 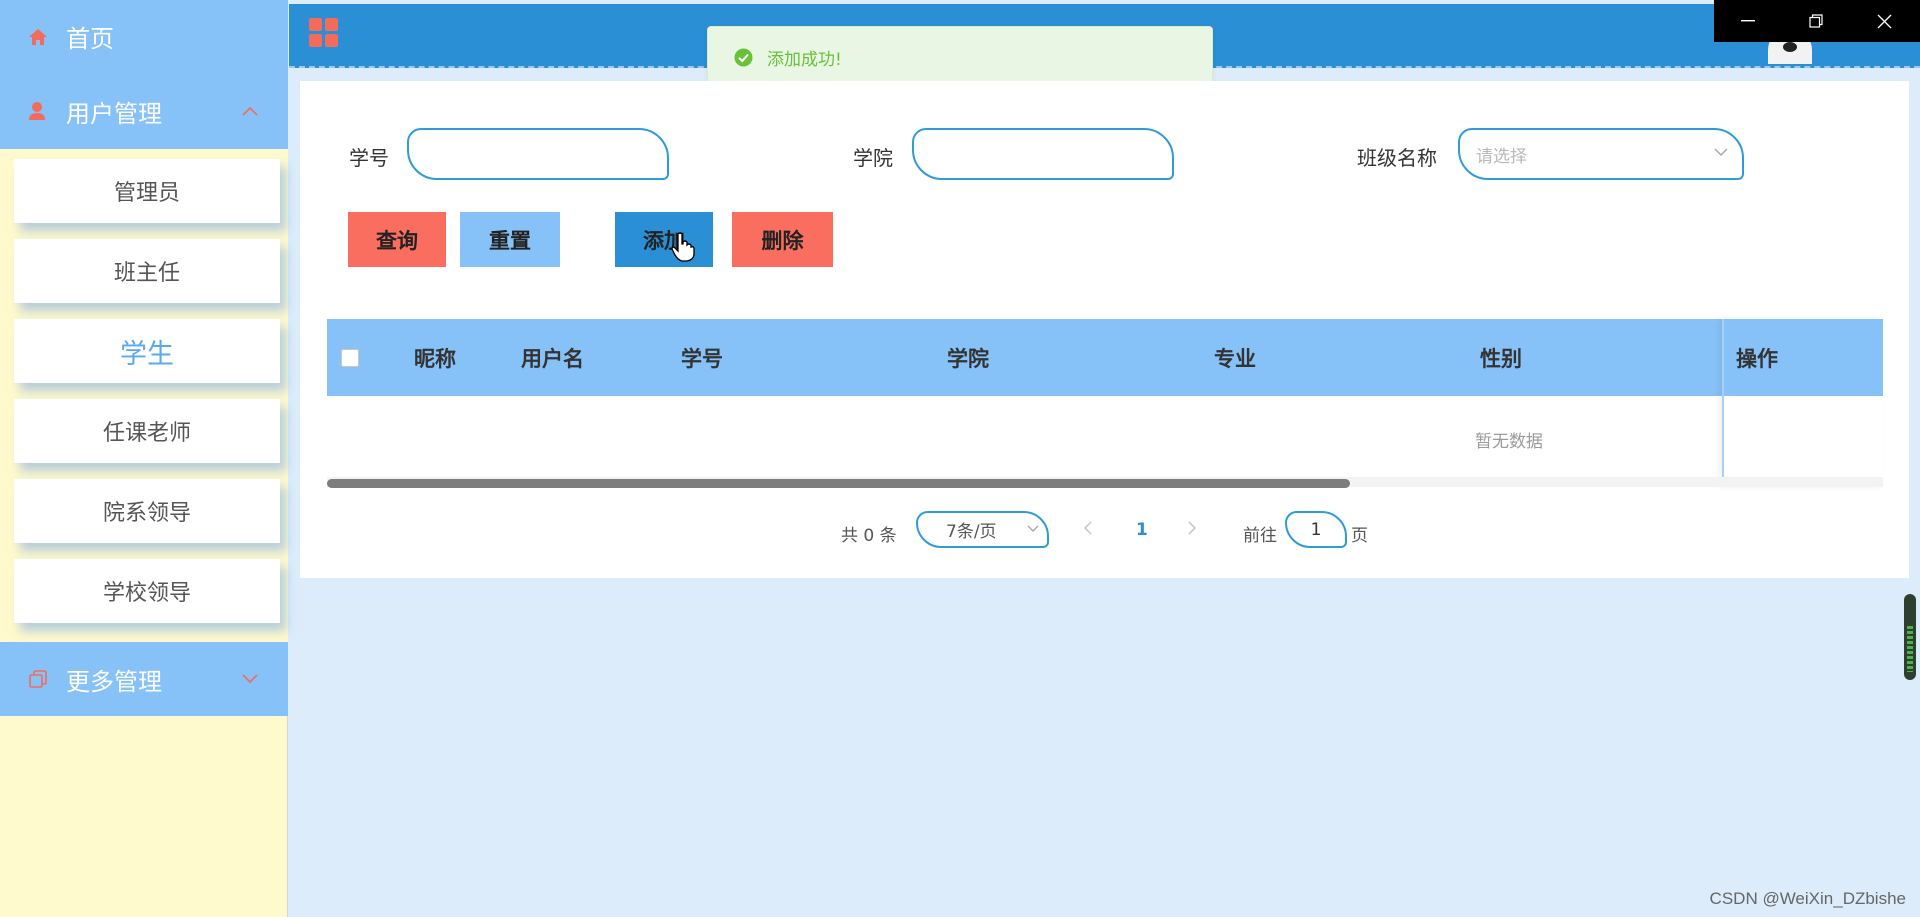 I want to click on goto-page-input: 1, so click(x=1316, y=529).